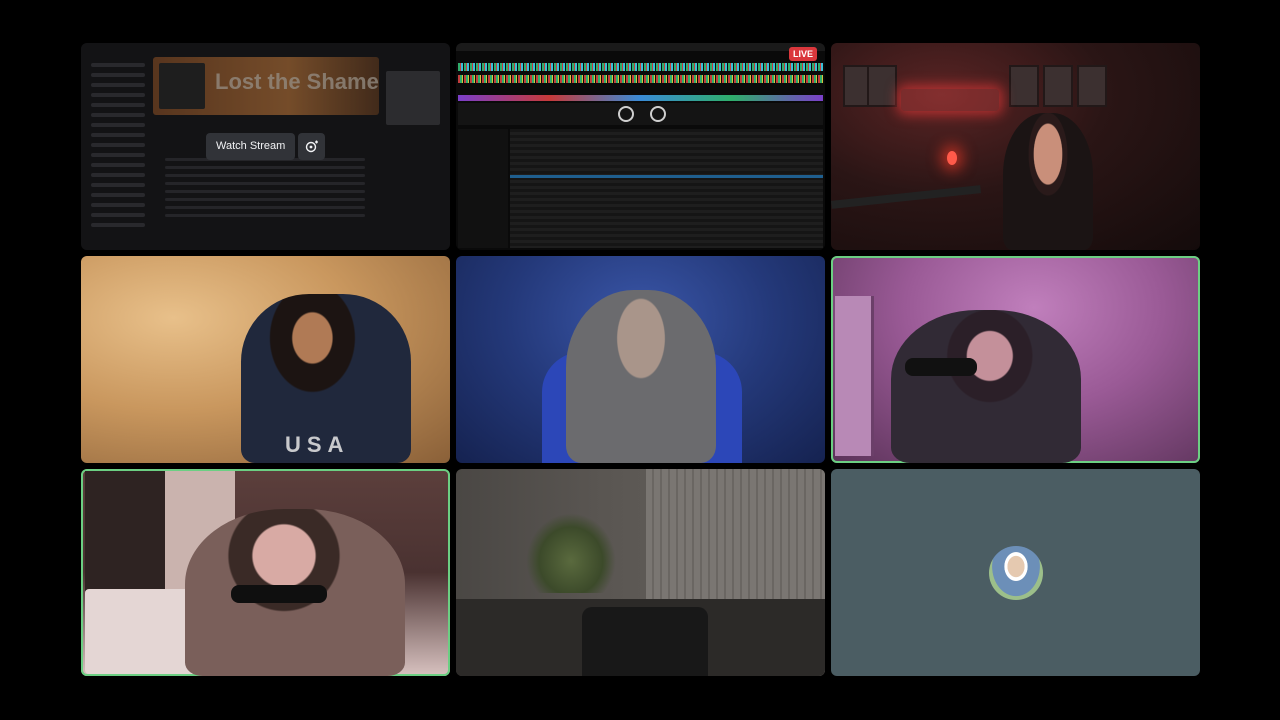 This screenshot has height=720, width=1280. What do you see at coordinates (483, 188) in the screenshot?
I see `library-tree` at bounding box center [483, 188].